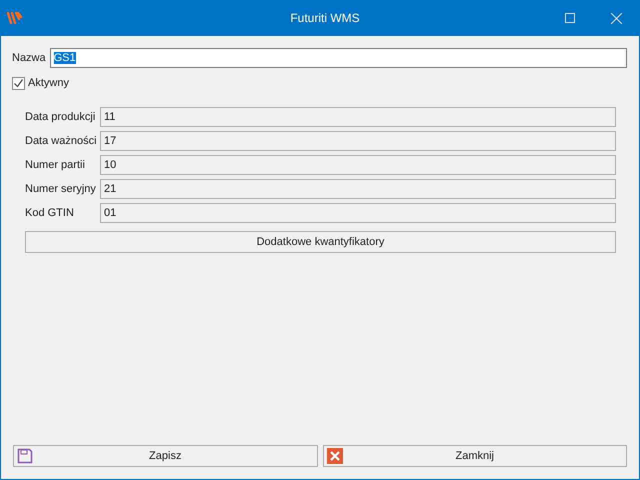 The image size is (640, 480). What do you see at coordinates (60, 189) in the screenshot?
I see `field-label: Numer seryjny` at bounding box center [60, 189].